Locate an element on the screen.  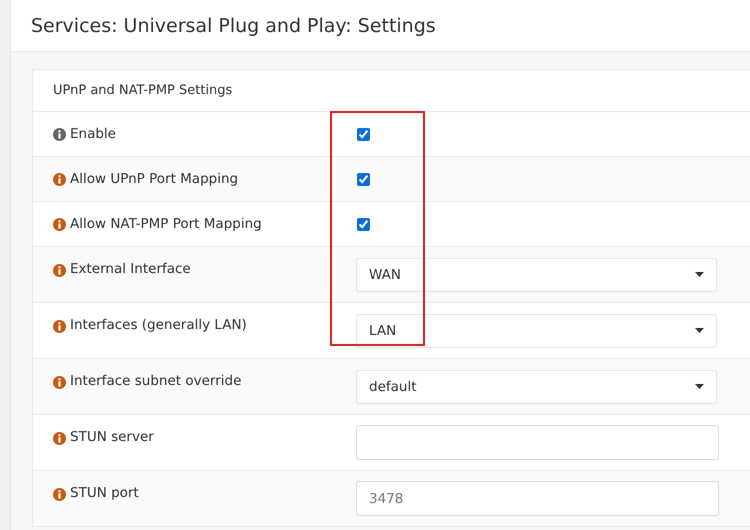
input-field: 3478 is located at coordinates (537, 498).